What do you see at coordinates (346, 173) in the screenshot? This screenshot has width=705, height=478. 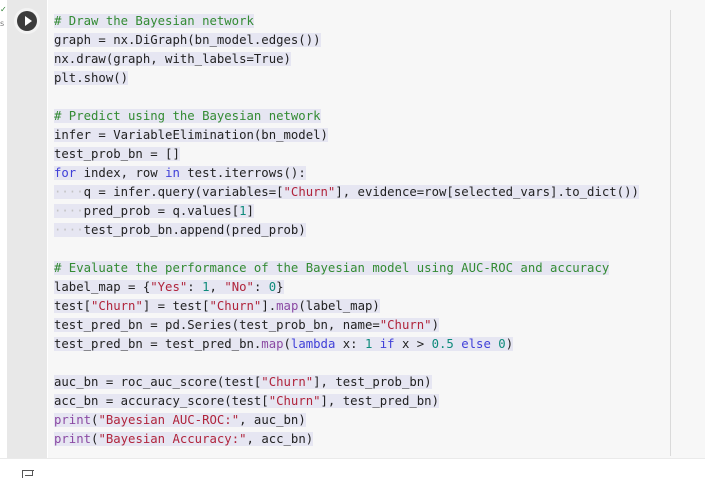 I see `code-line: for index, row in test.iterrows():` at bounding box center [346, 173].